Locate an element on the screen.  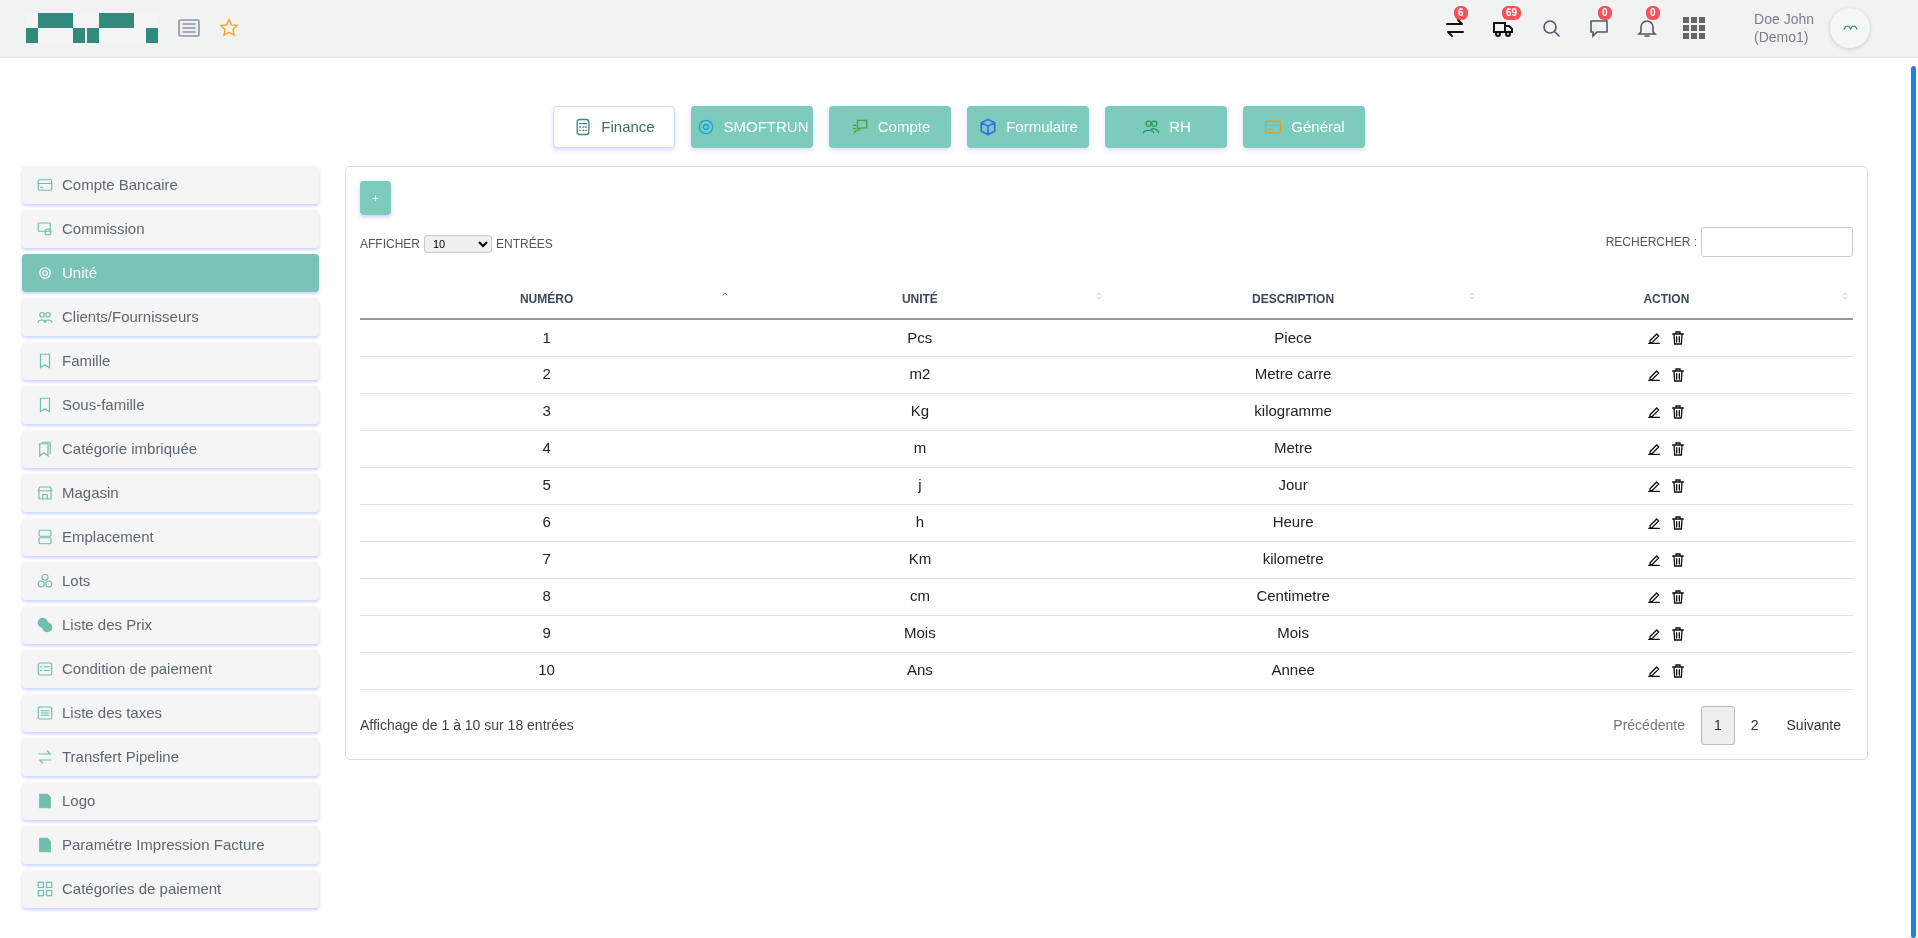
star-icon is located at coordinates (229, 28).